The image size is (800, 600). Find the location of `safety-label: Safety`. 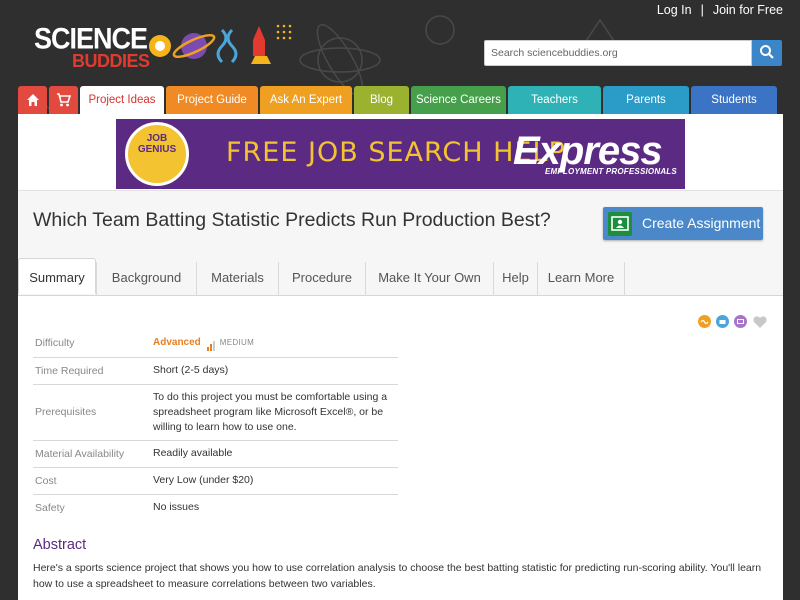

safety-label: Safety is located at coordinates (50, 507).